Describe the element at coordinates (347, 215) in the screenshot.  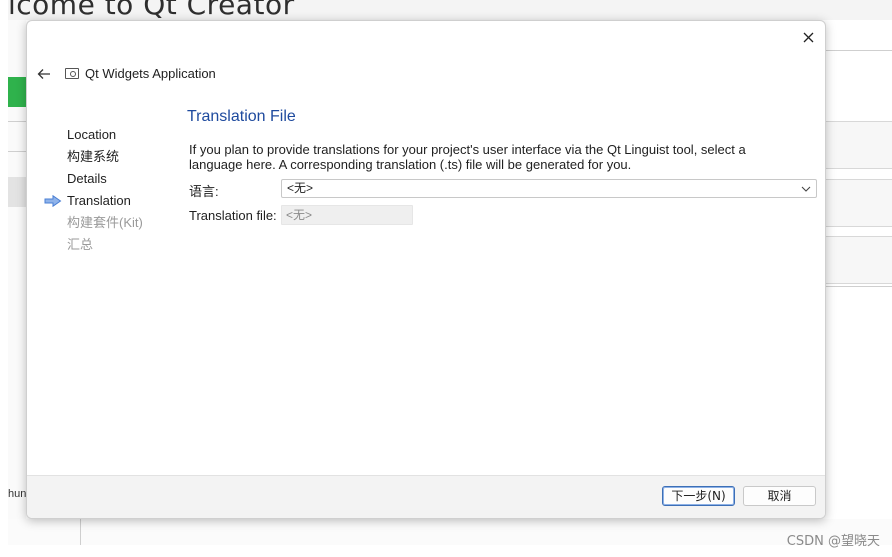
I see `translation-file-field: <无>` at that location.